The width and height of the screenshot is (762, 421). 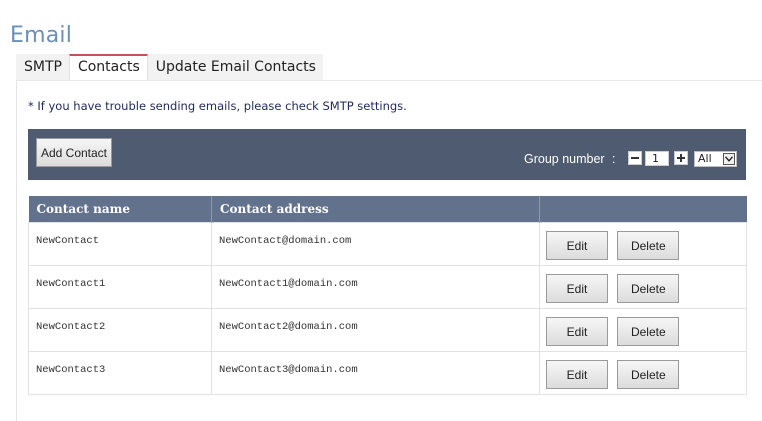 I want to click on table-header-row: Contact name Contact address, so click(x=387, y=209).